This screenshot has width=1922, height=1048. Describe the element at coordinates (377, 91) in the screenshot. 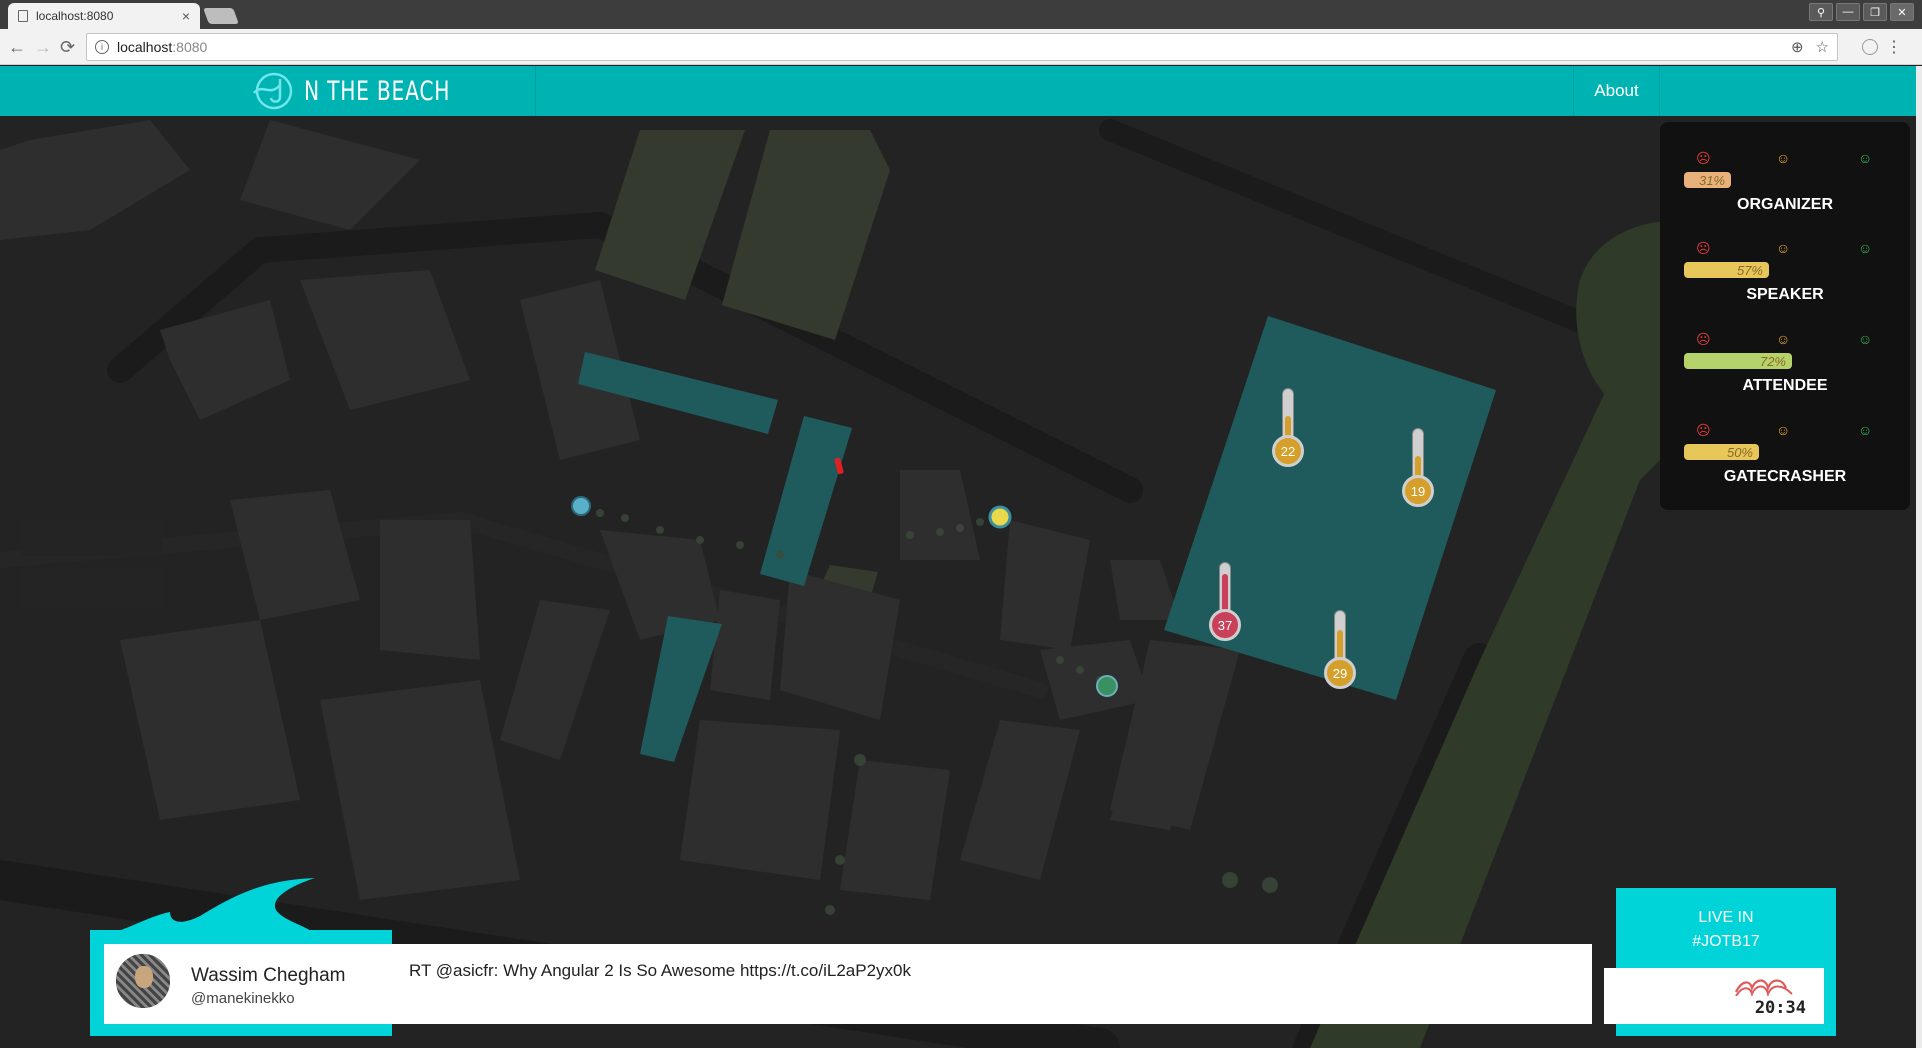

I see `brand-text: N THE BEACH` at that location.